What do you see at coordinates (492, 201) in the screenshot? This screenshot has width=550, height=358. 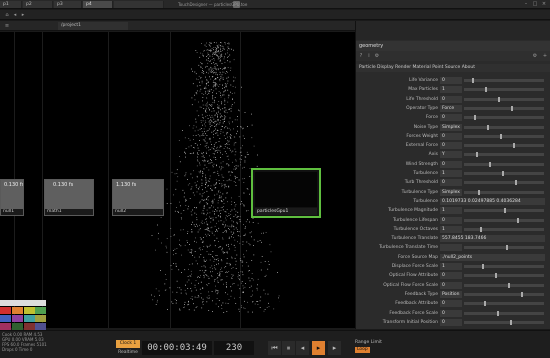 I see `parameter-field: 0.1019733 0.02497885 0.4036284` at bounding box center [492, 201].